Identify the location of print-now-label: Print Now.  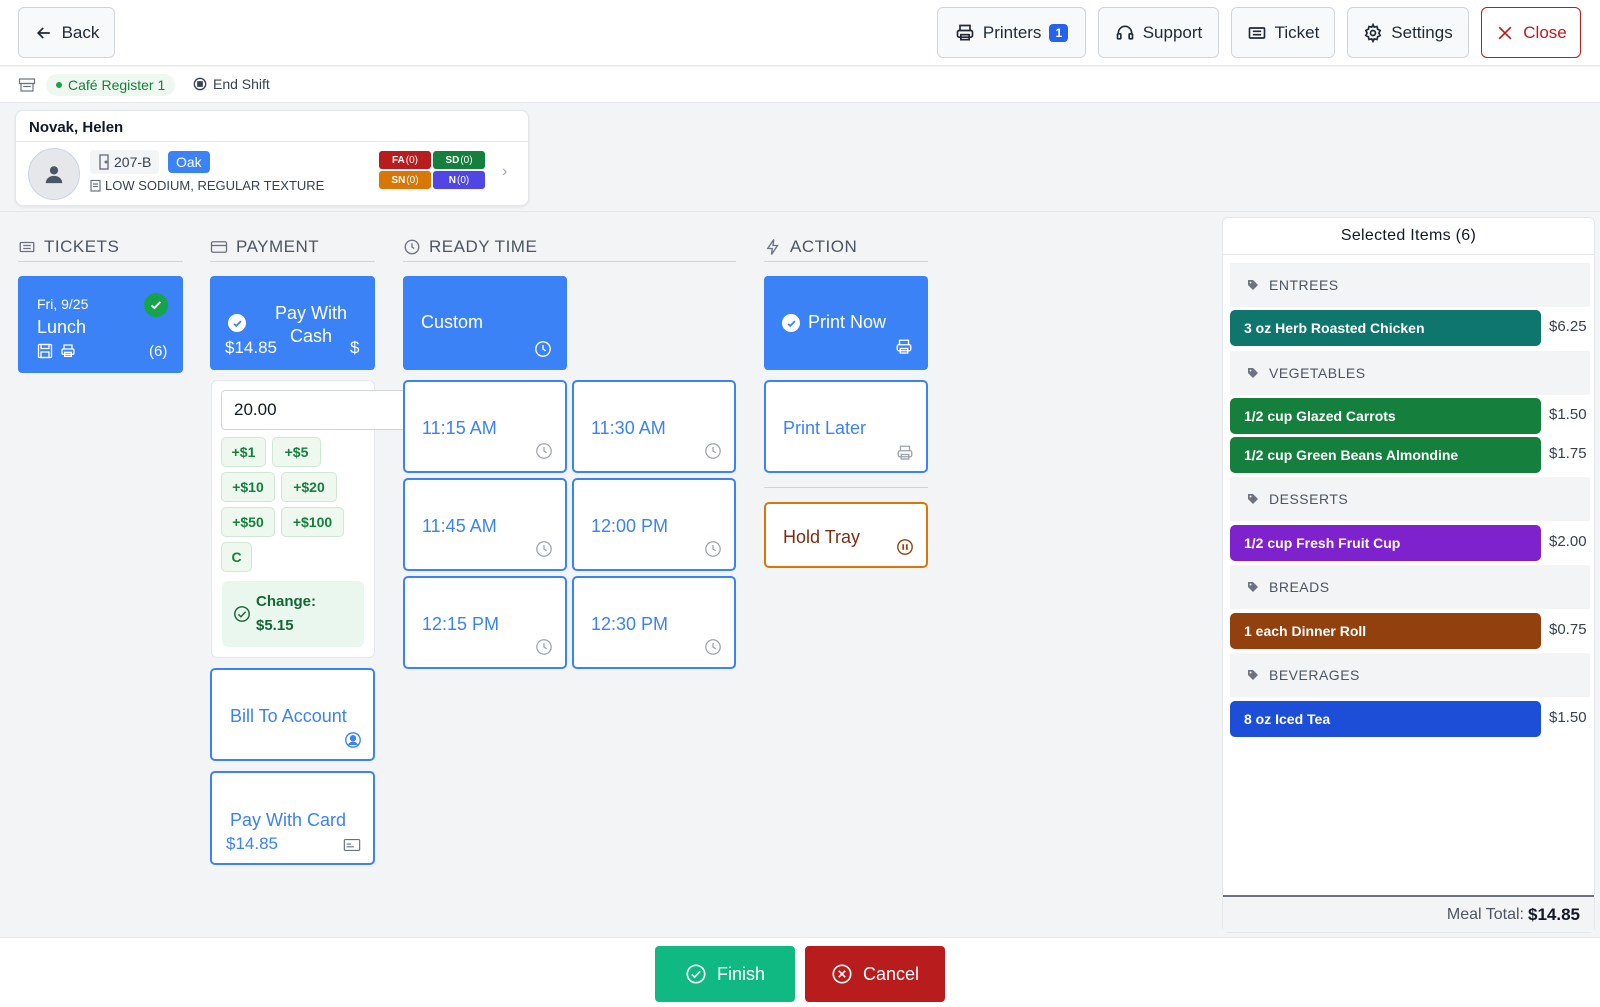
(847, 322).